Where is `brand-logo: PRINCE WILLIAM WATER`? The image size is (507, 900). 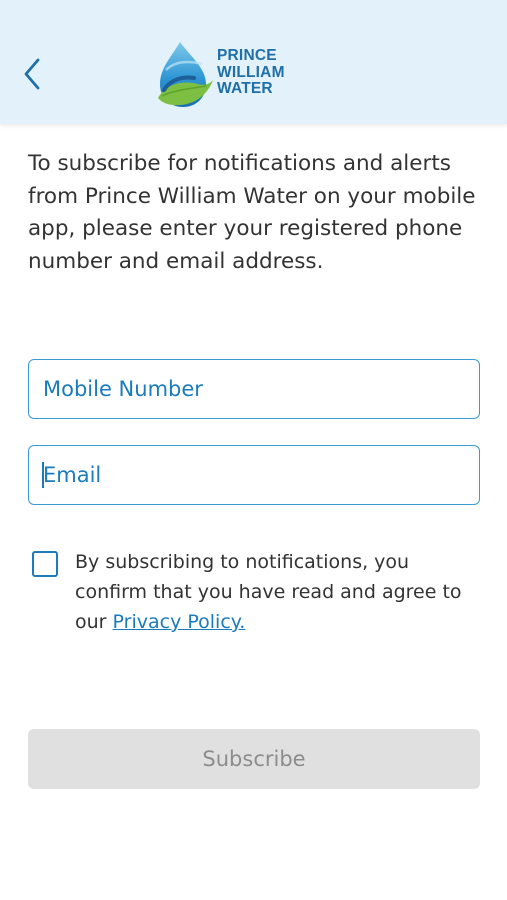 brand-logo: PRINCE WILLIAM WATER is located at coordinates (231, 75).